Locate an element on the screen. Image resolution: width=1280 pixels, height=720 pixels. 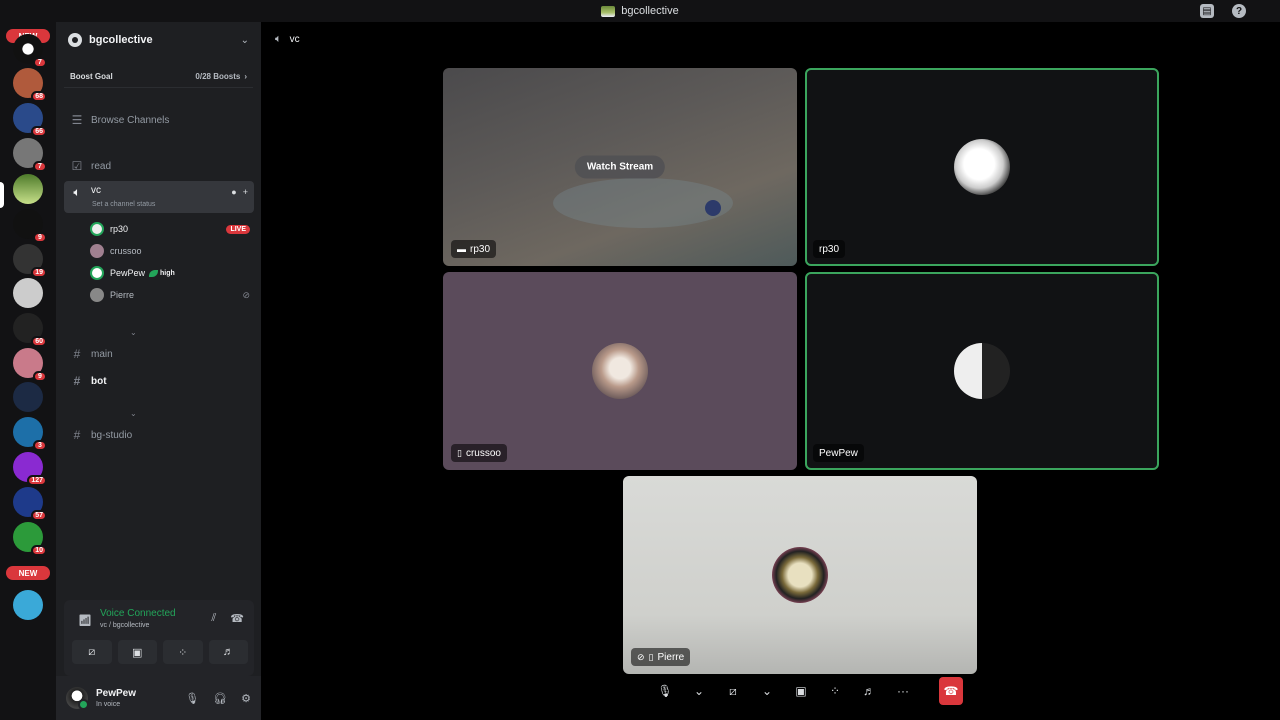
server-icon: 68 is located at coordinates (30, 85).